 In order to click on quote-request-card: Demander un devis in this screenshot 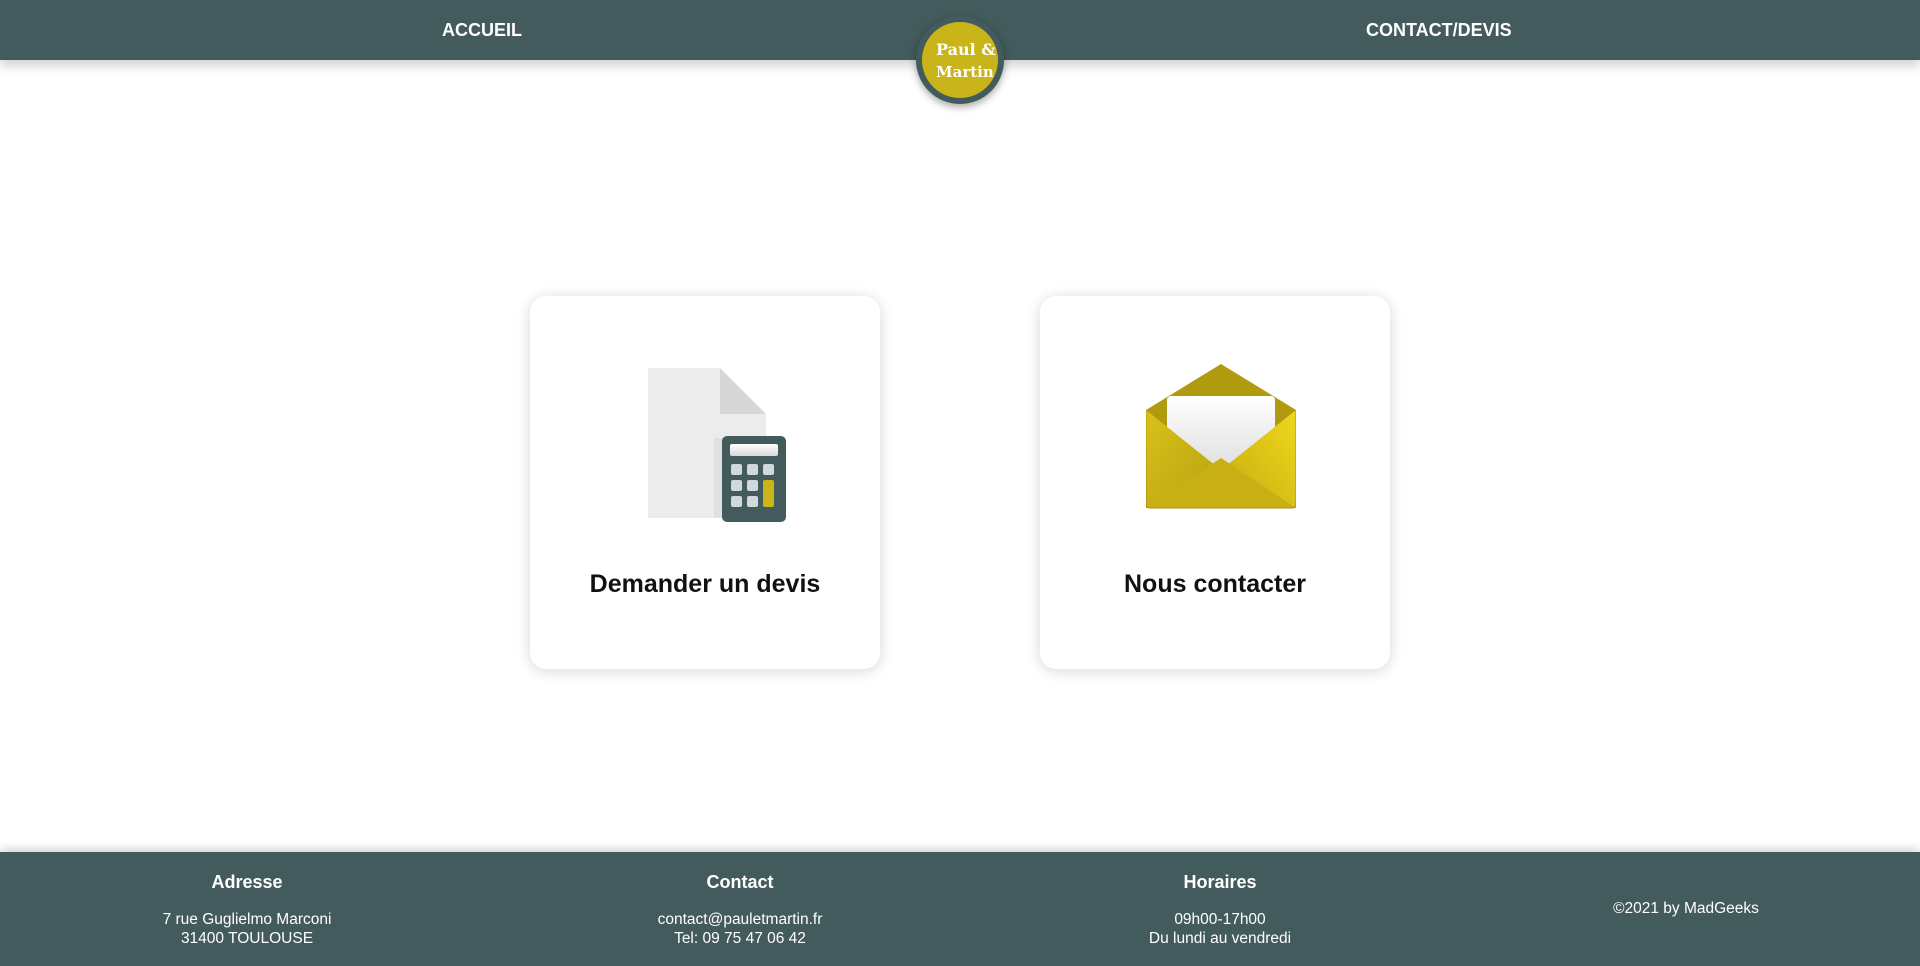, I will do `click(705, 482)`.